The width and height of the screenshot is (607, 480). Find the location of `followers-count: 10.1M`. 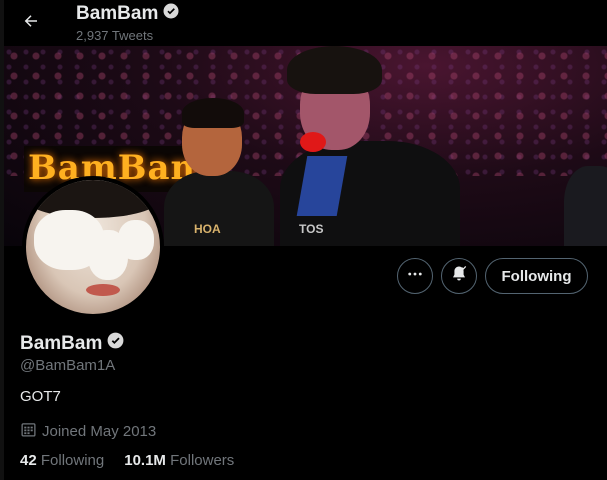

followers-count: 10.1M is located at coordinates (145, 460).